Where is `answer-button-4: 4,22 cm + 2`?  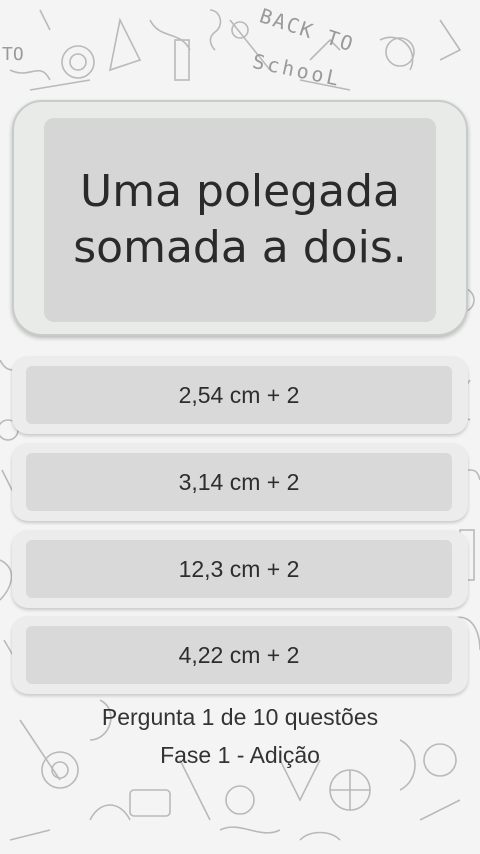
answer-button-4: 4,22 cm + 2 is located at coordinates (240, 655).